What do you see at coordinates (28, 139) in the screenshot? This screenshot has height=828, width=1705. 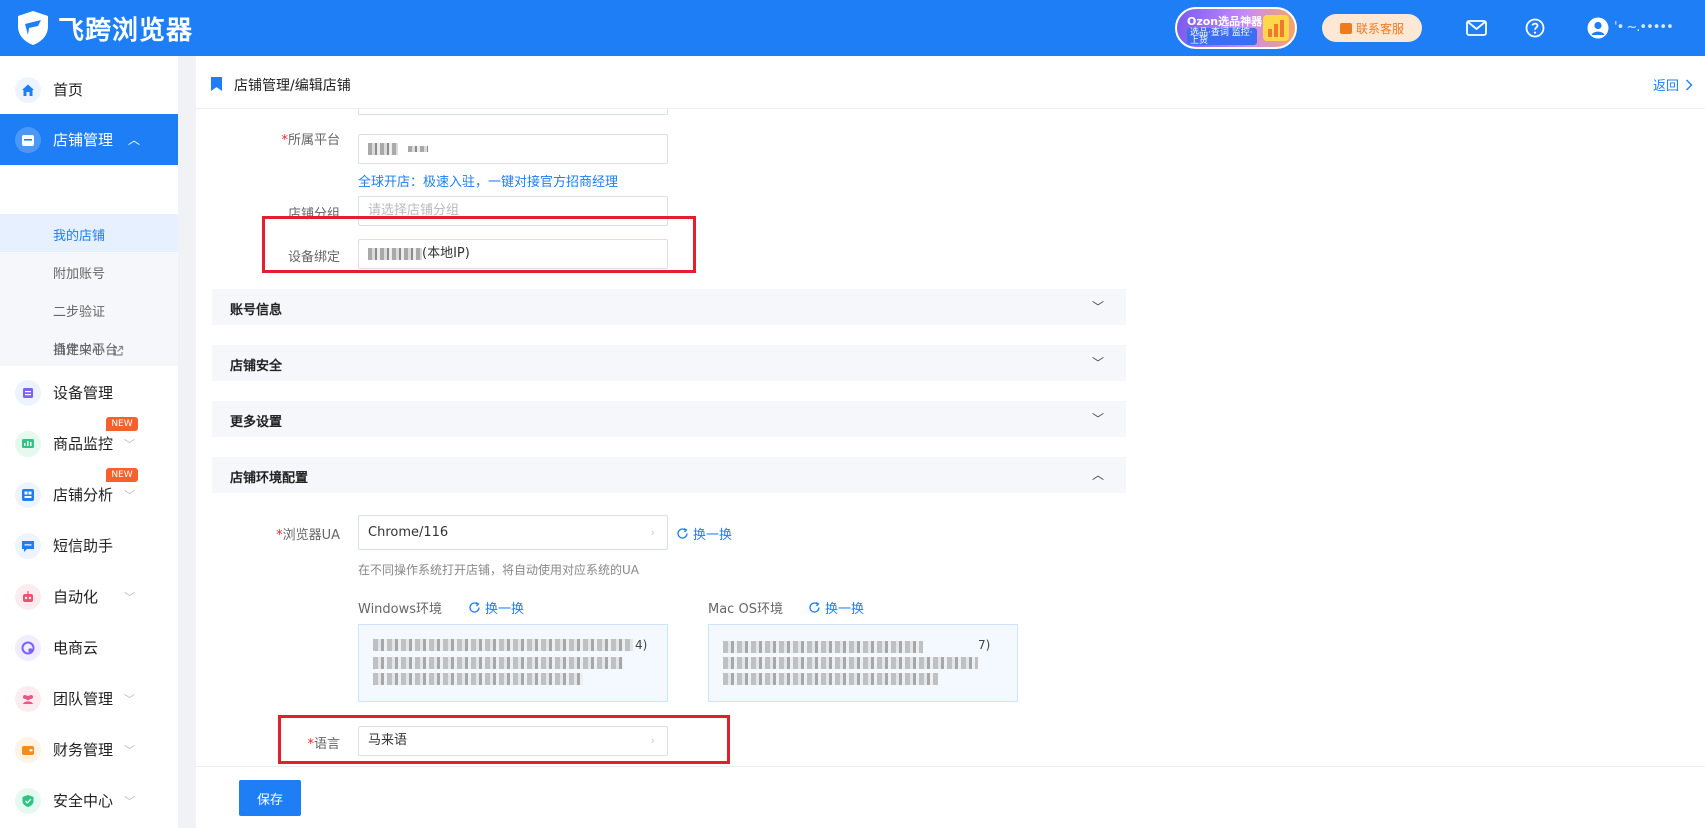 I see `store-icon` at bounding box center [28, 139].